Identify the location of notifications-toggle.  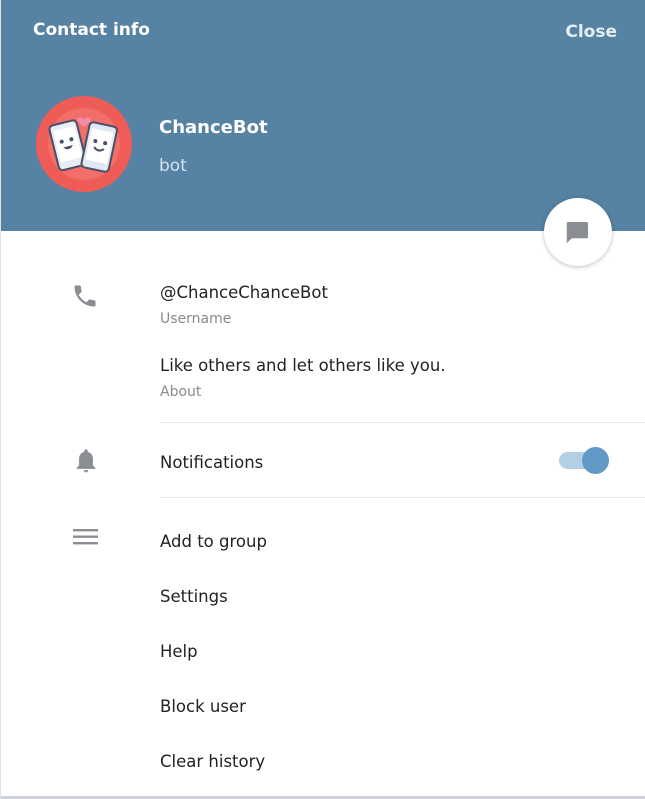
(584, 460).